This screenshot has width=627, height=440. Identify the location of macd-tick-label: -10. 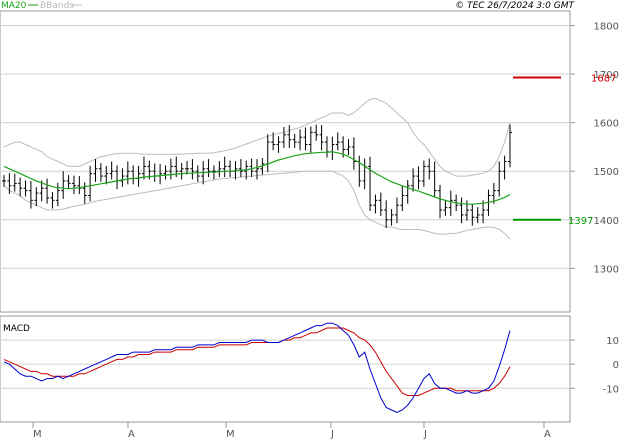
(611, 389).